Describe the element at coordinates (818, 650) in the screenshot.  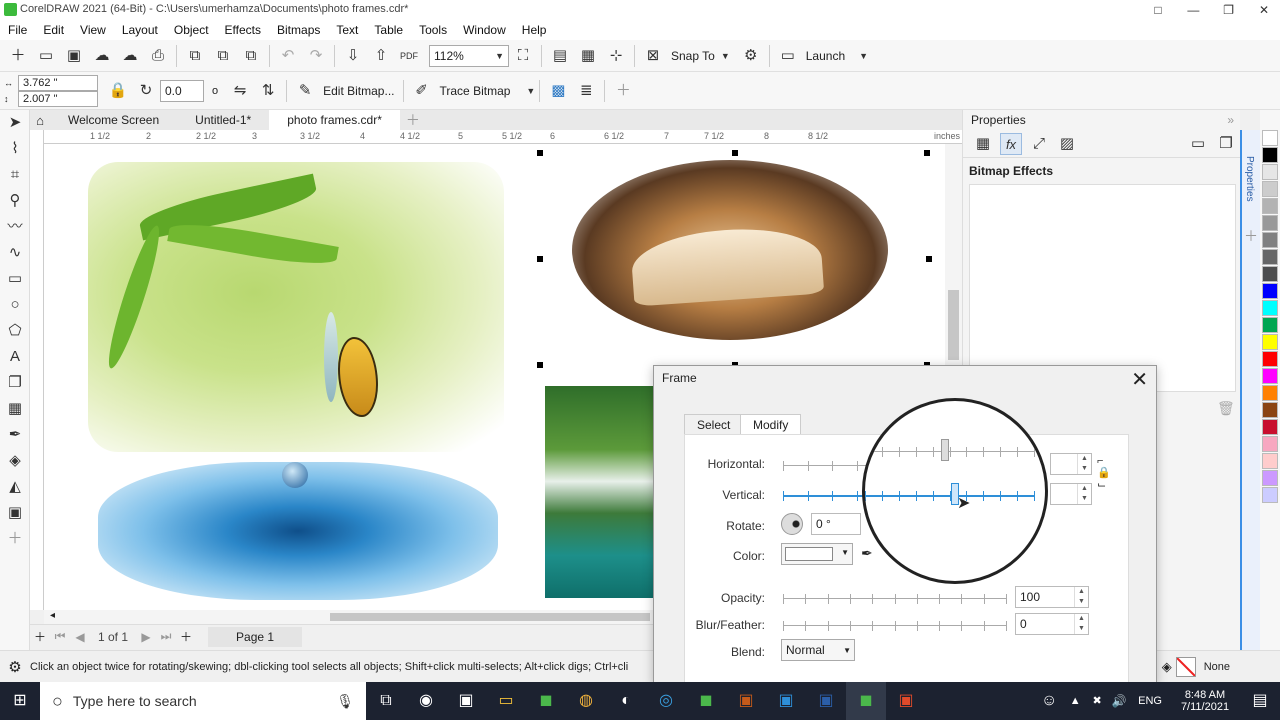
I see `blend-mode-select: Normal ▼` at that location.